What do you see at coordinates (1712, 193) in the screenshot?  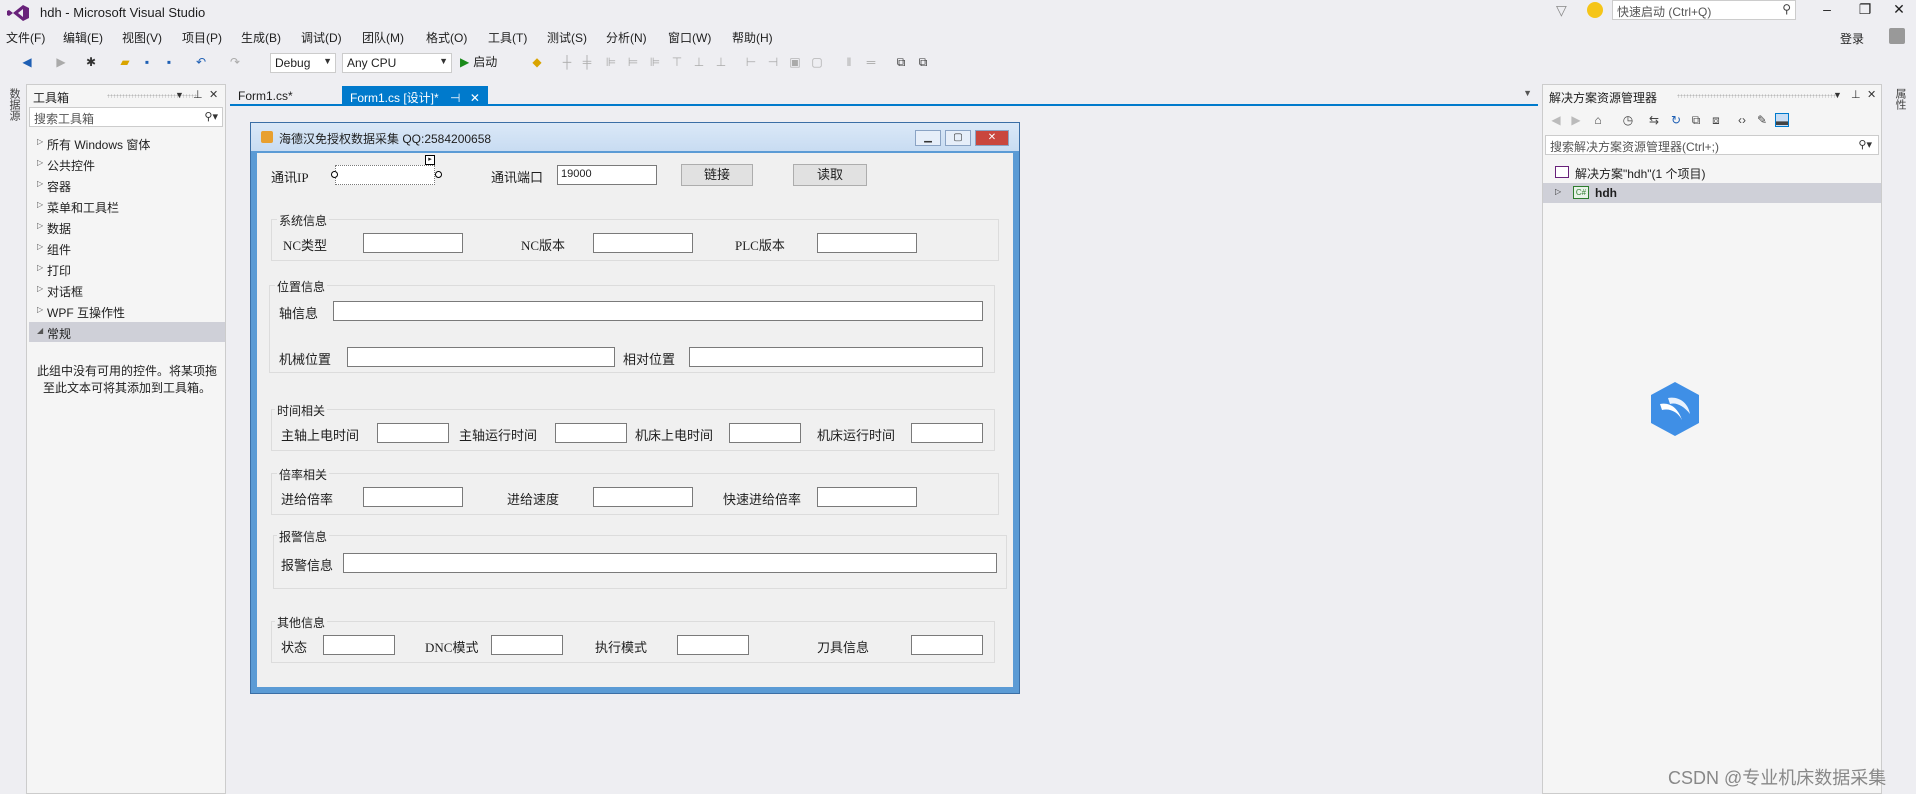 I see `project-node: ▷ C# hdh` at bounding box center [1712, 193].